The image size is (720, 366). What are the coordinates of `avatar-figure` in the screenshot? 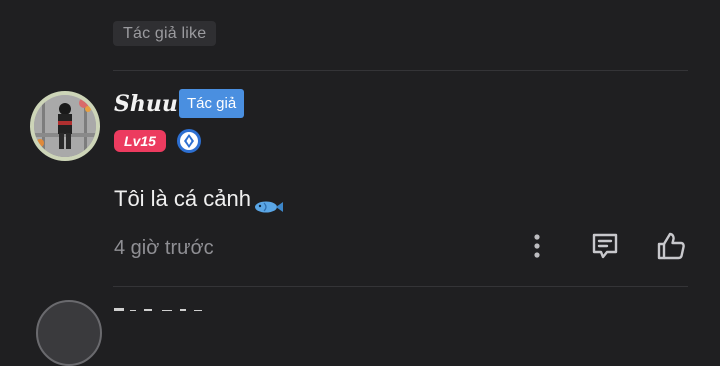 It's located at (65, 126).